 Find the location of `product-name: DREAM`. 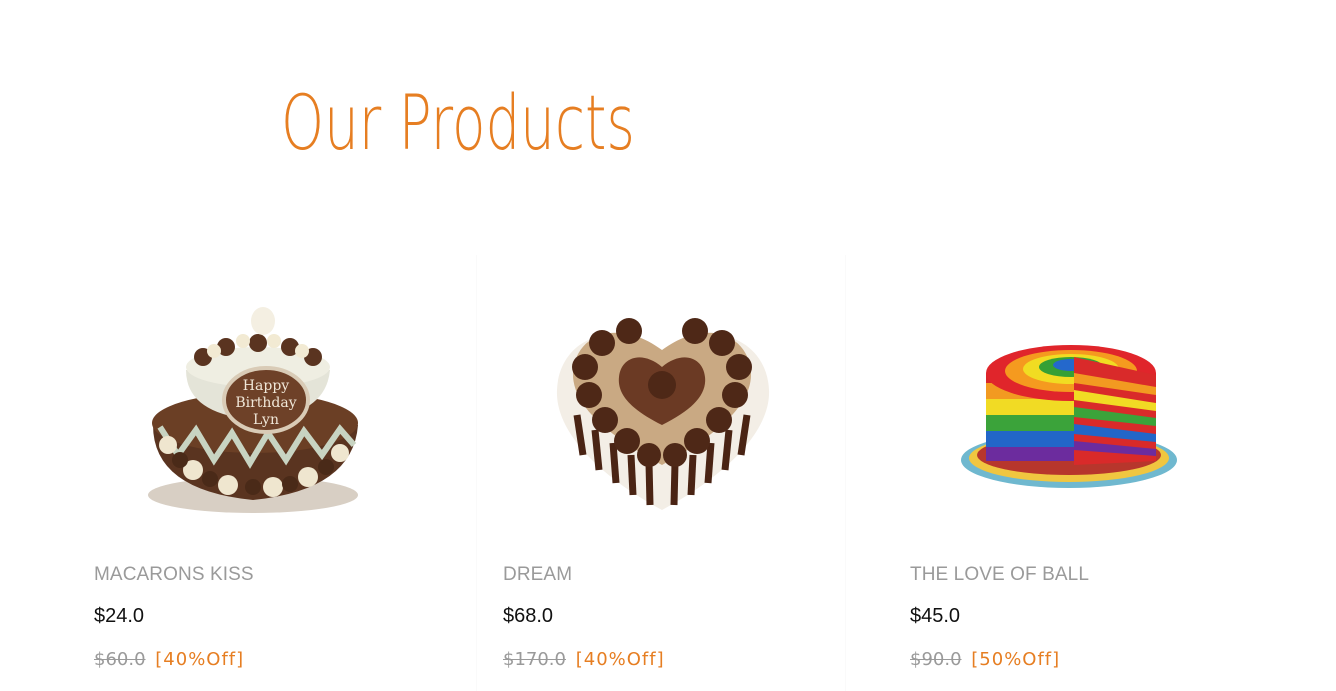

product-name: DREAM is located at coordinates (537, 575).